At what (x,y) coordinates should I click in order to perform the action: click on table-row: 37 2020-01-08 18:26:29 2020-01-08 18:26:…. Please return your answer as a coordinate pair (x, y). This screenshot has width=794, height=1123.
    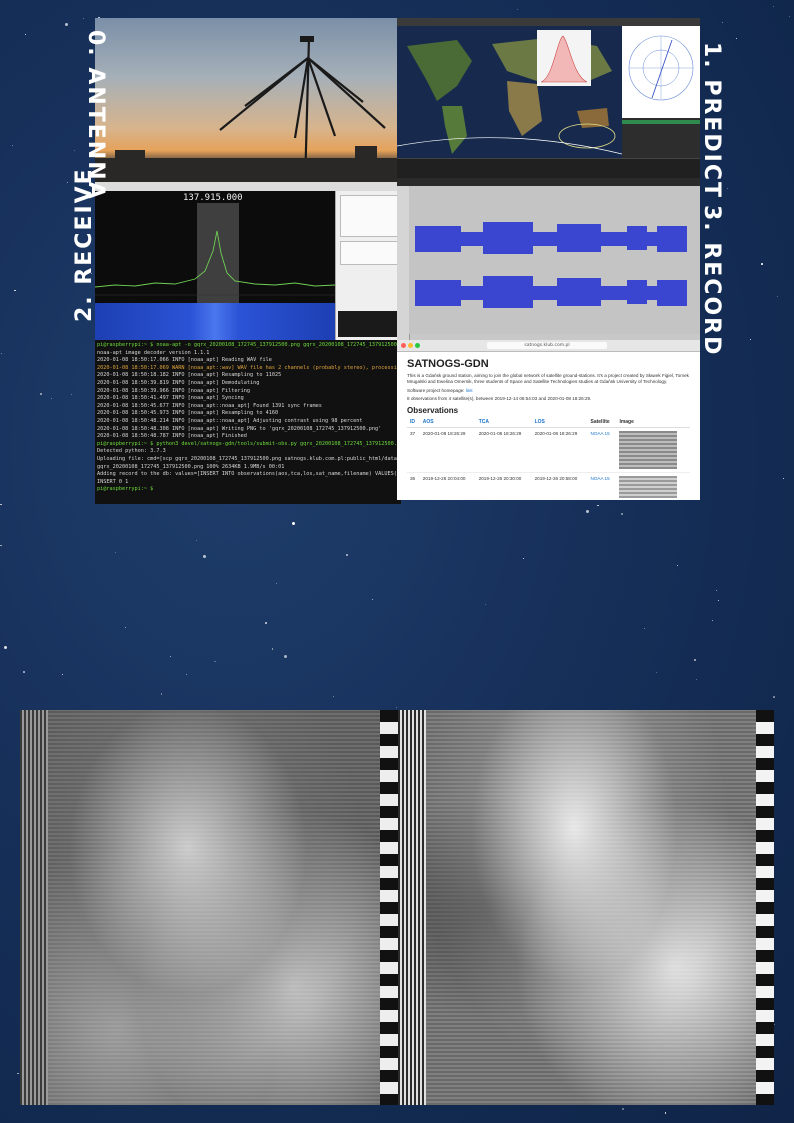
    Looking at the image, I should click on (548, 450).